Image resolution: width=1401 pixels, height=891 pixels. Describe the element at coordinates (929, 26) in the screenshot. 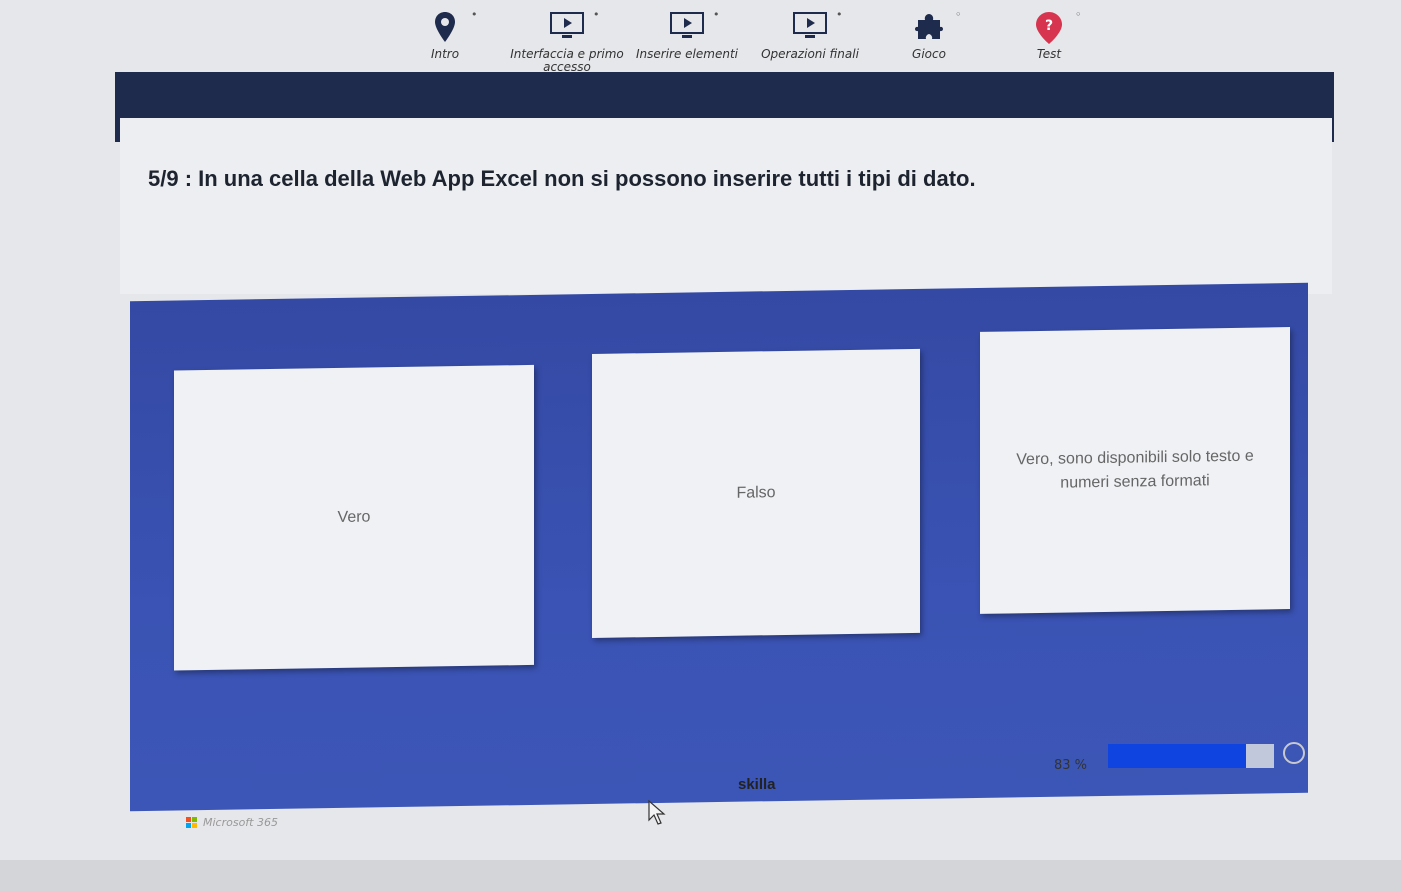

I see `puzzle-icon` at that location.